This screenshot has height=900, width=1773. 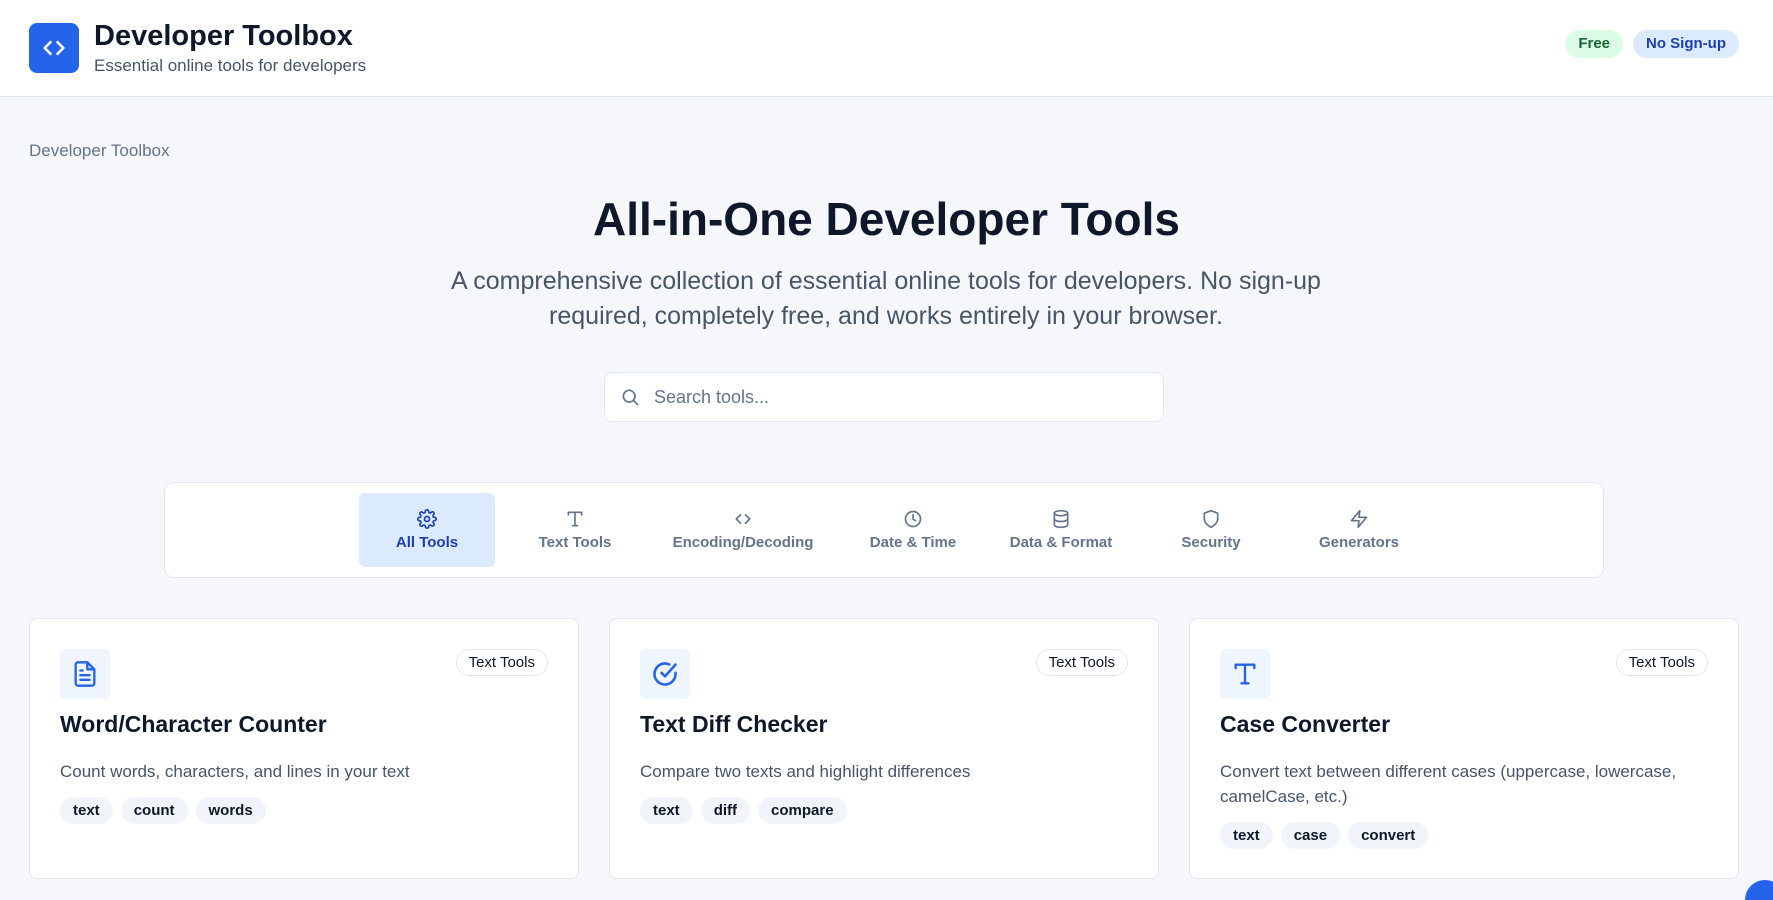 What do you see at coordinates (1310, 835) in the screenshot?
I see `tag: case` at bounding box center [1310, 835].